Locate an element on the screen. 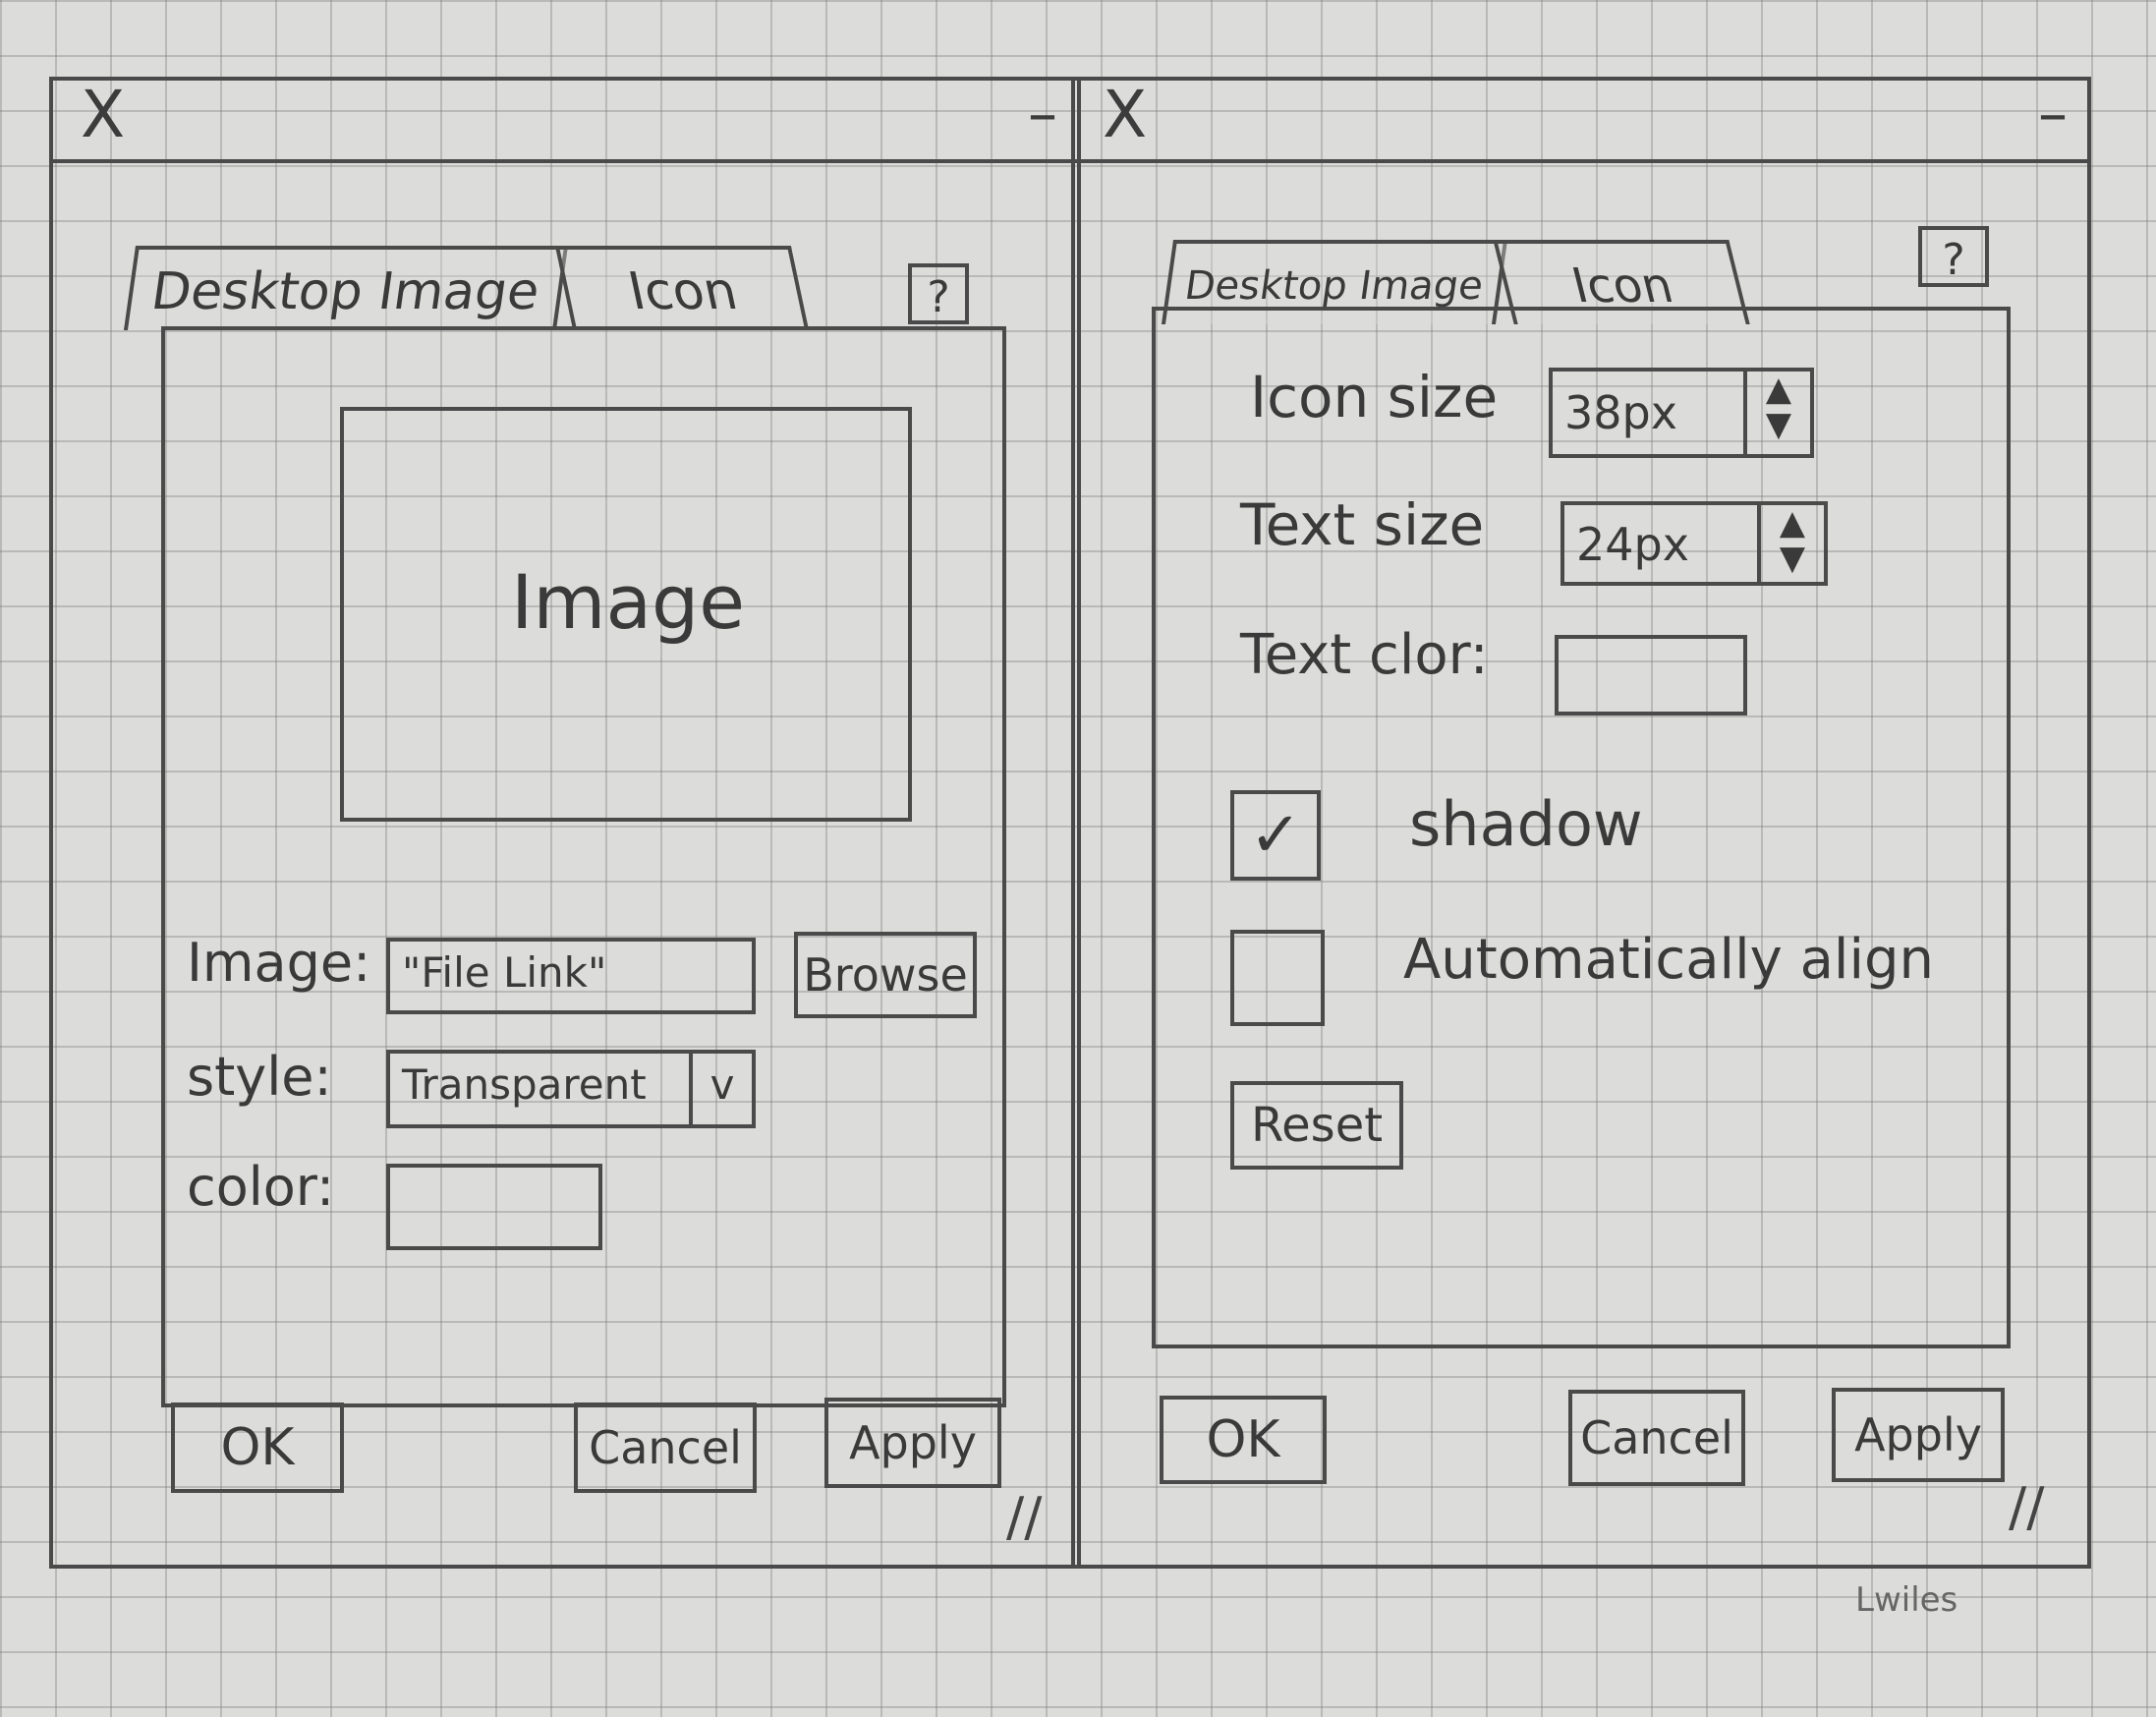  image-label: Image: is located at coordinates (279, 963).